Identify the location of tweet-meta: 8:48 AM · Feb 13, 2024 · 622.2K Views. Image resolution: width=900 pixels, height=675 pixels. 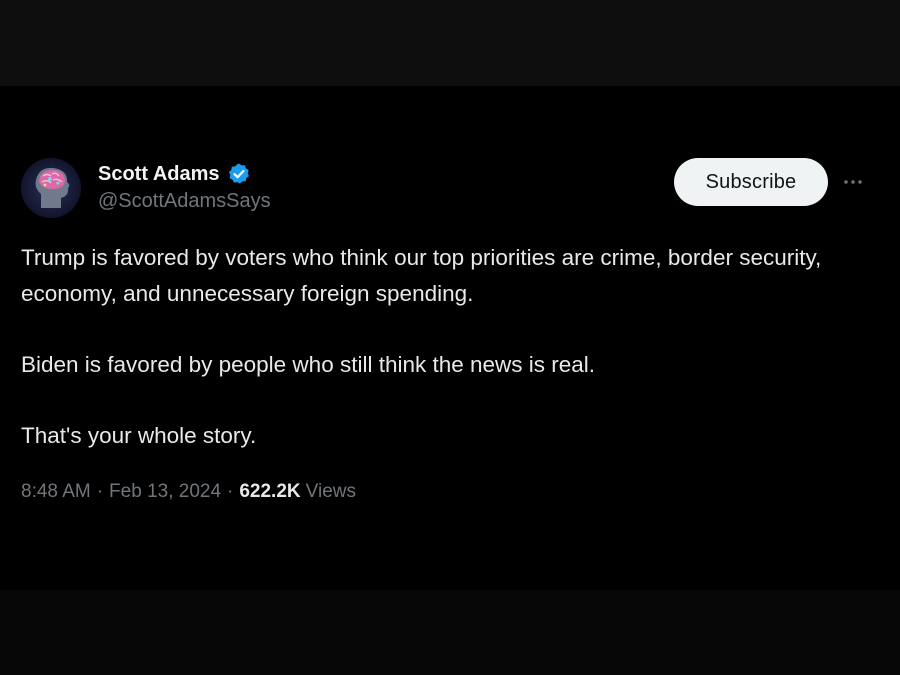
(188, 492).